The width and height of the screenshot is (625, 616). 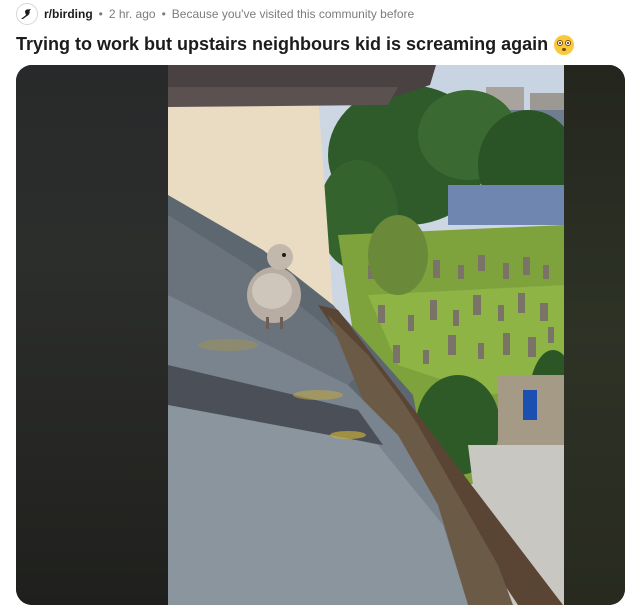 I want to click on subreddit-avatar, so click(x=27, y=14).